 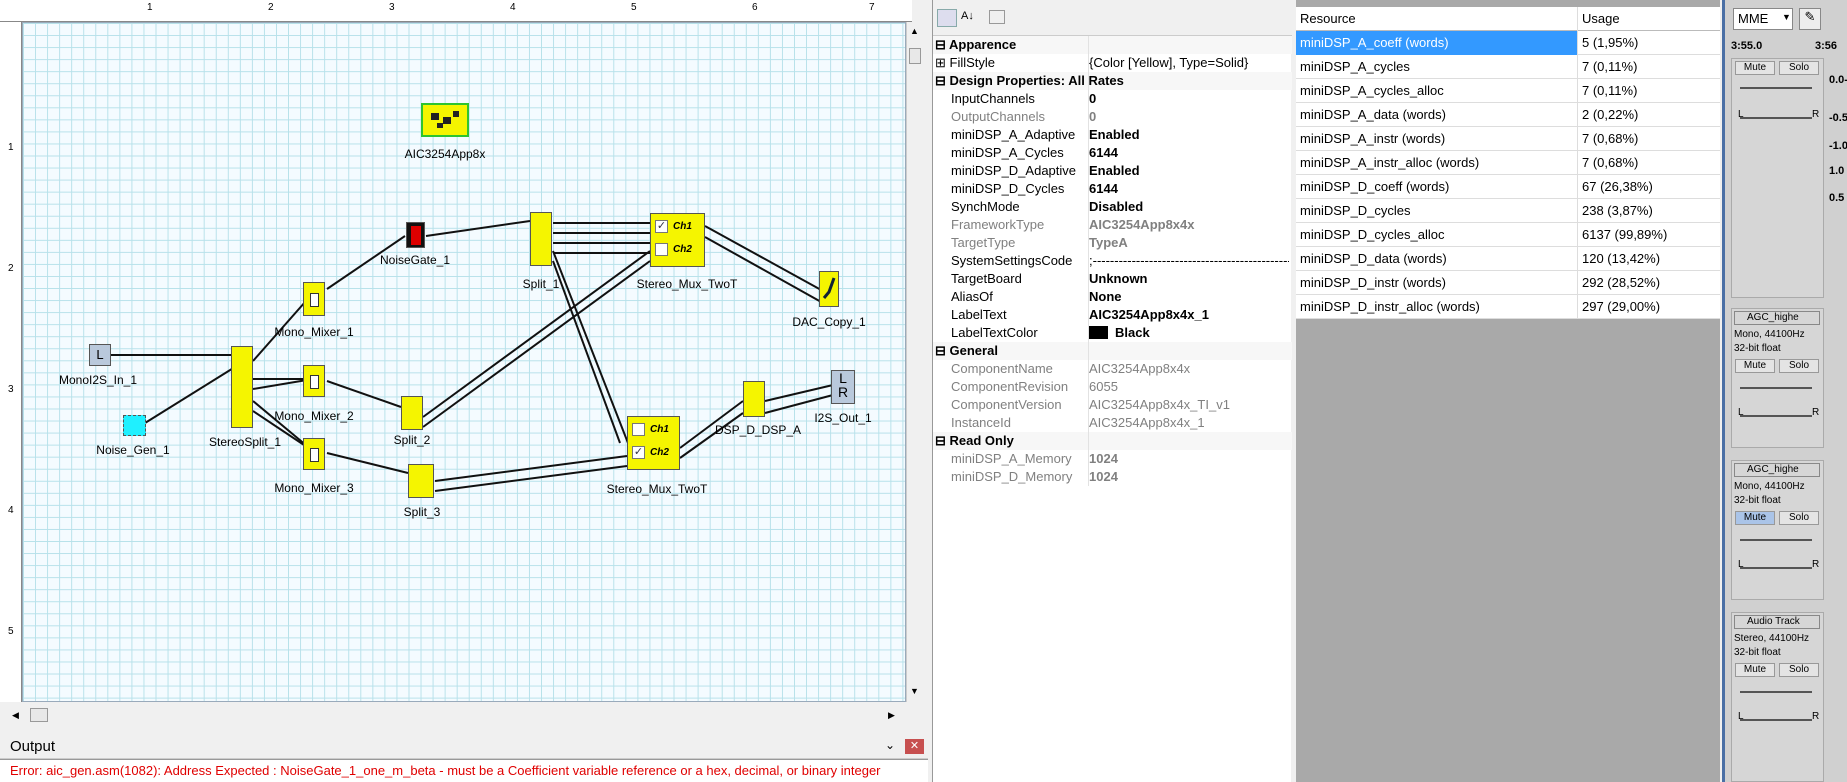 What do you see at coordinates (1112, 243) in the screenshot?
I see `prop-targettype: TargetType TypeA` at bounding box center [1112, 243].